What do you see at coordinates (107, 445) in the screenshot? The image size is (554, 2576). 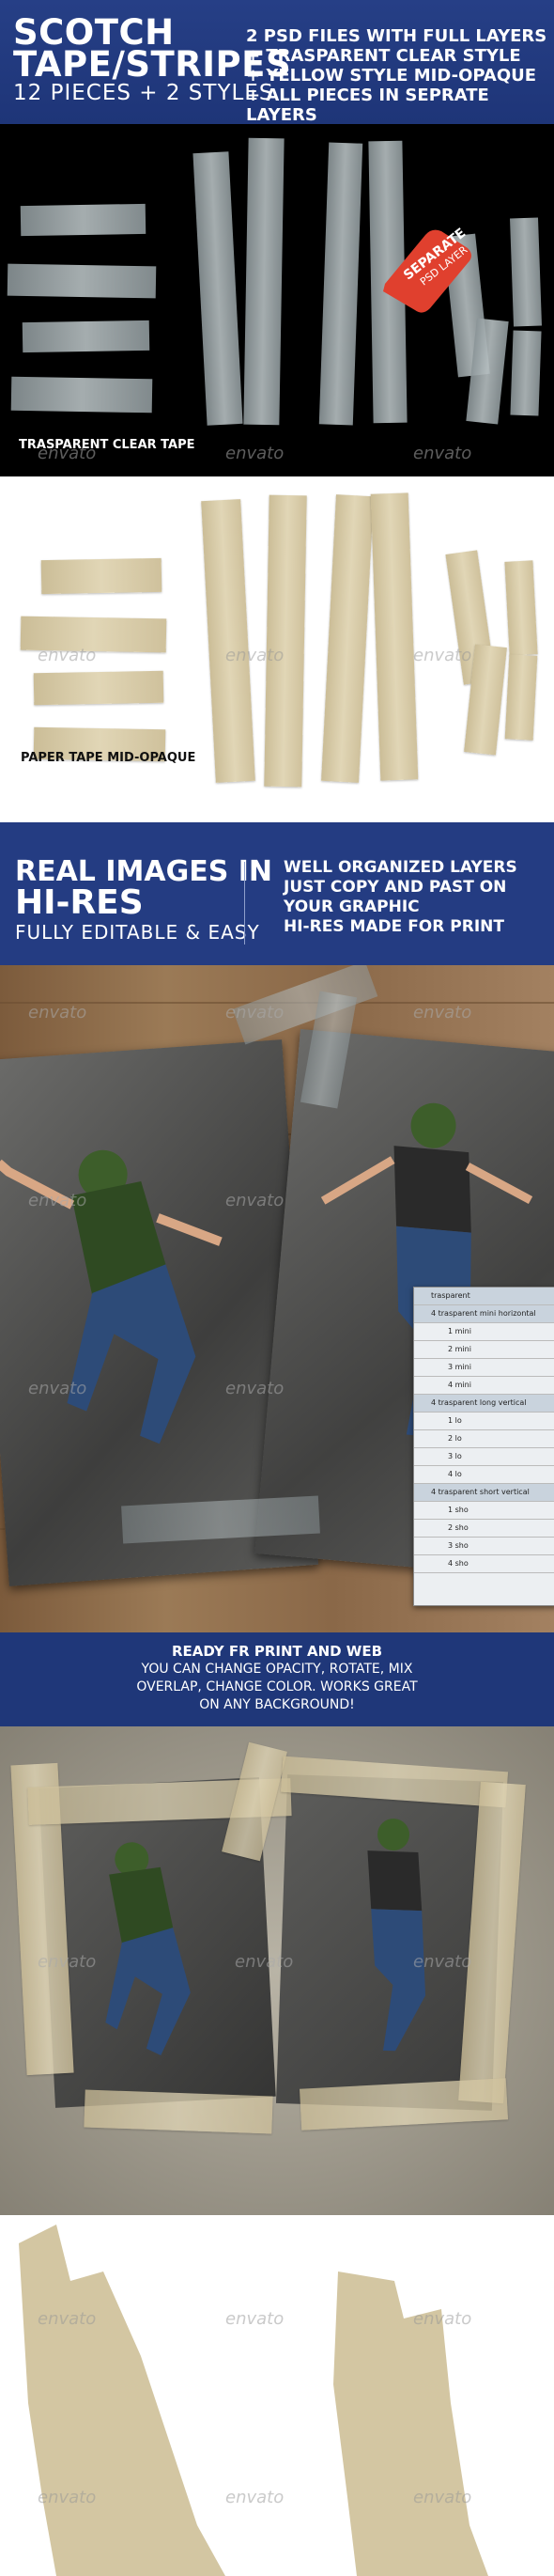 I see `clear-tape-caption: TRASPARENT CLEAR TAPE` at bounding box center [107, 445].